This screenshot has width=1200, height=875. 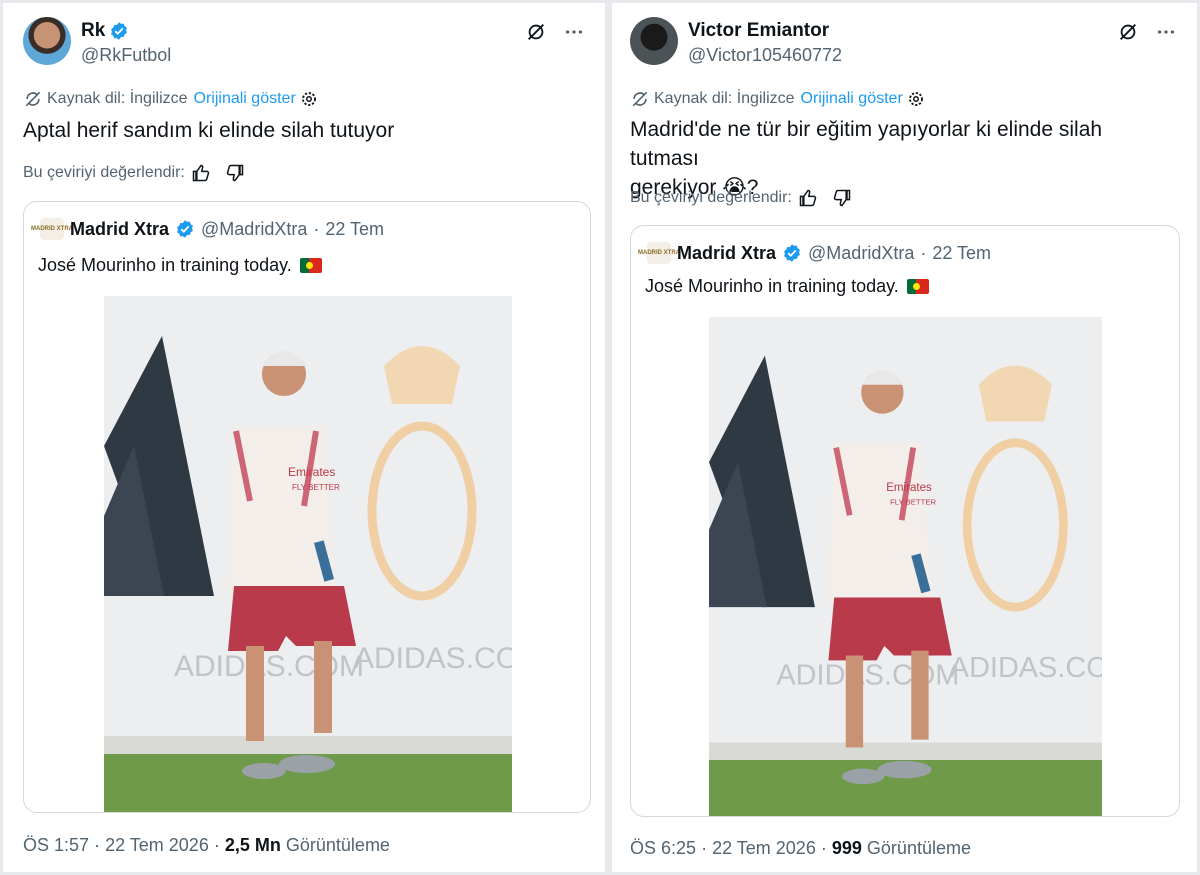 What do you see at coordinates (93, 31) in the screenshot?
I see `user-name-text: Rk` at bounding box center [93, 31].